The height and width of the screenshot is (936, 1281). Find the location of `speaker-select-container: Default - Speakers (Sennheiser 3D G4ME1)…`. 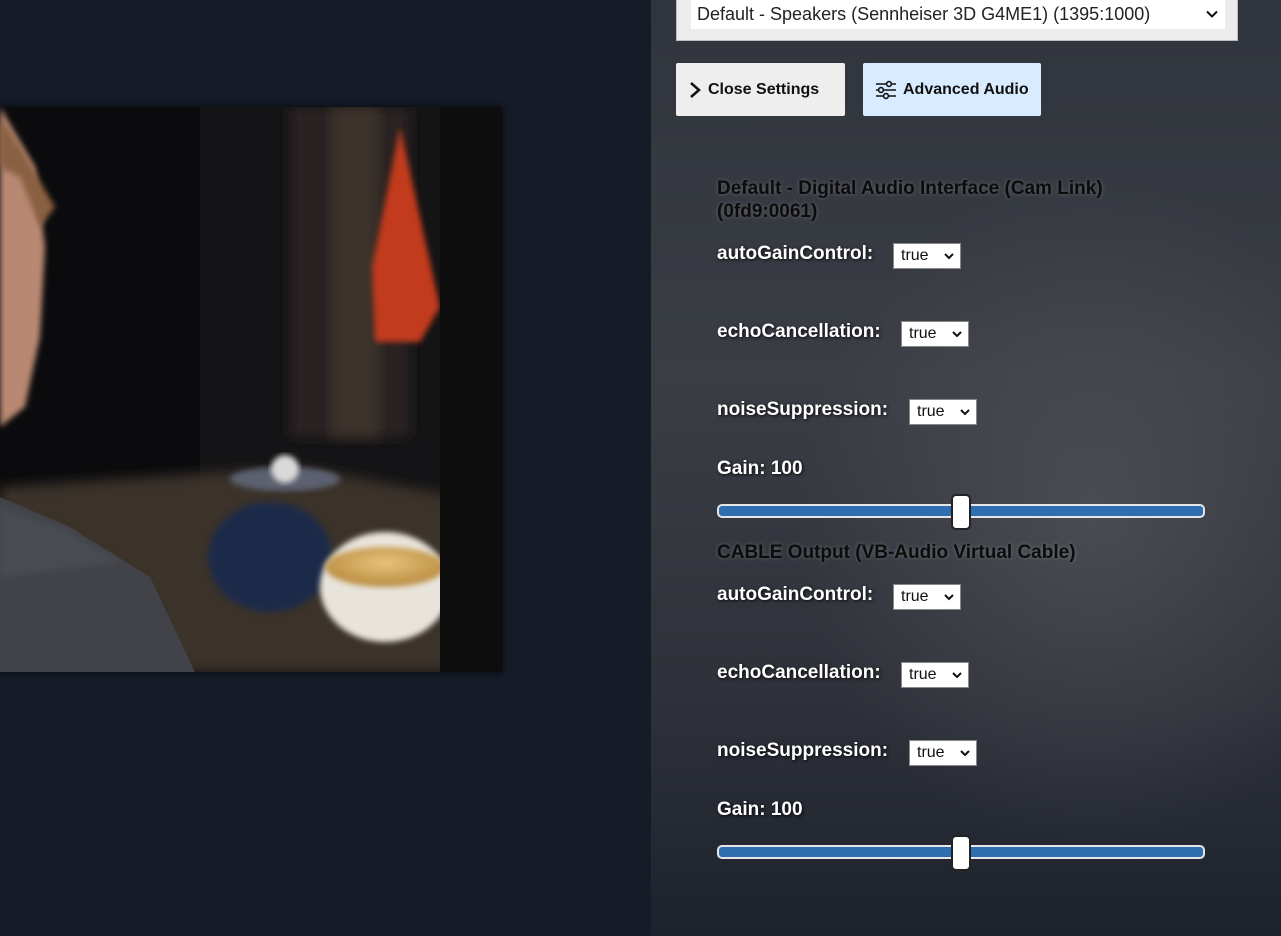

speaker-select-container: Default - Speakers (Sennheiser 3D G4ME1)… is located at coordinates (957, 20).